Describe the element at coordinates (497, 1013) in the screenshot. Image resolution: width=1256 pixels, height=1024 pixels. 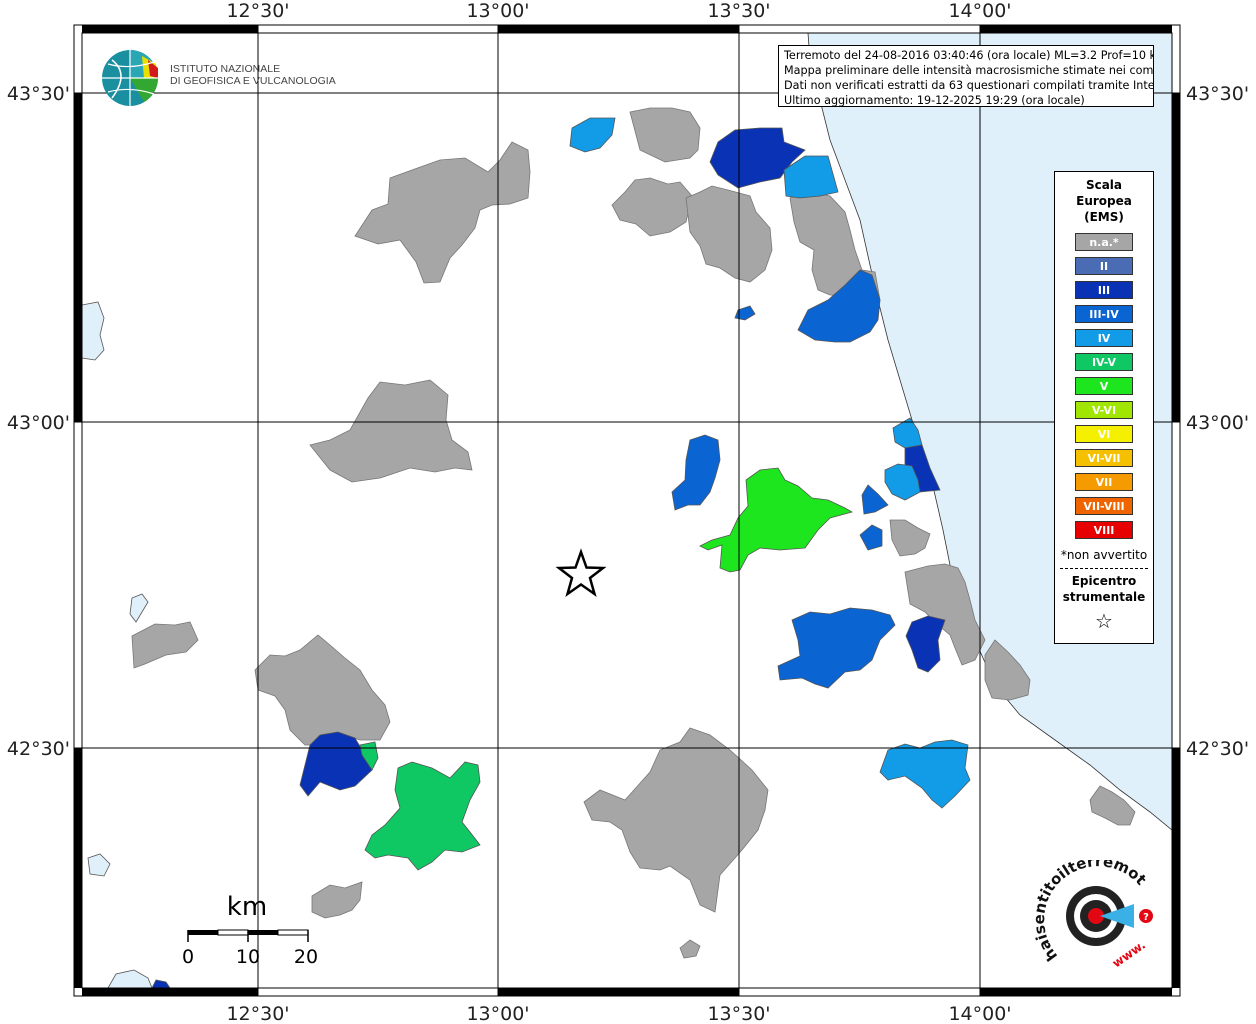
I see `lon-tick-bottom: 13°00'` at that location.